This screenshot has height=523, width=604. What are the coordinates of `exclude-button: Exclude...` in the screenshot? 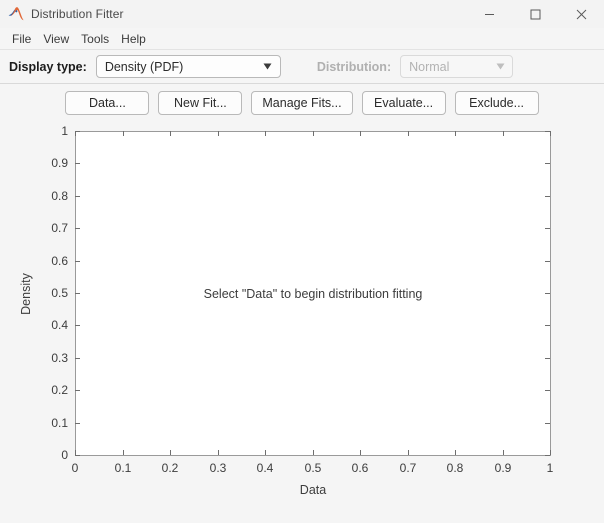 It's located at (496, 103).